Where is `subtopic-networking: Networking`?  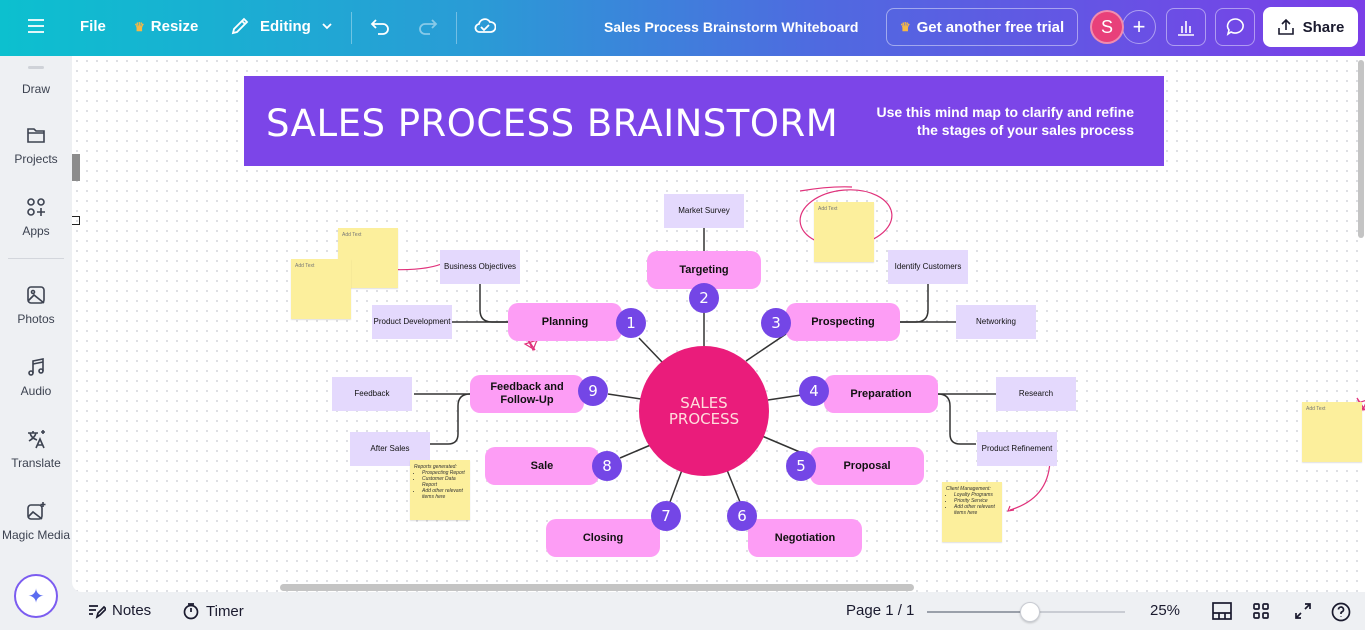
subtopic-networking: Networking is located at coordinates (996, 322).